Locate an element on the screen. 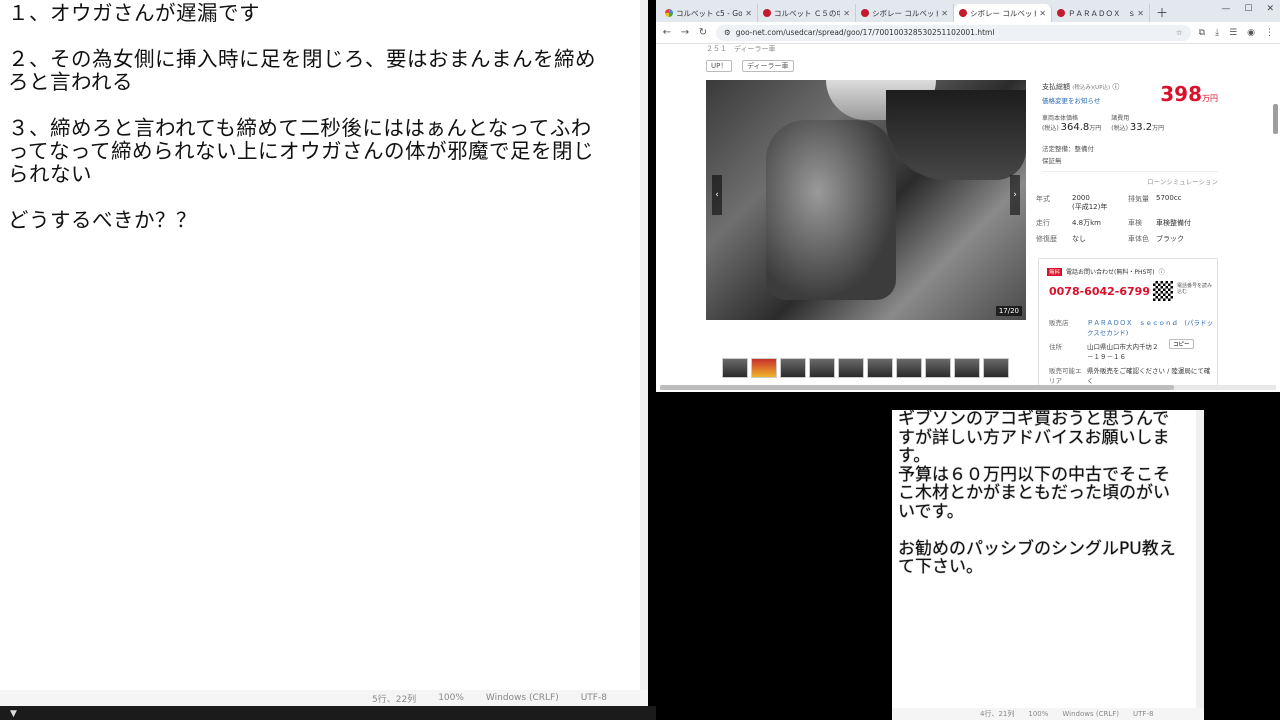 Image resolution: width=1280 pixels, height=720 pixels. horizontal-scrollbar is located at coordinates (968, 387).